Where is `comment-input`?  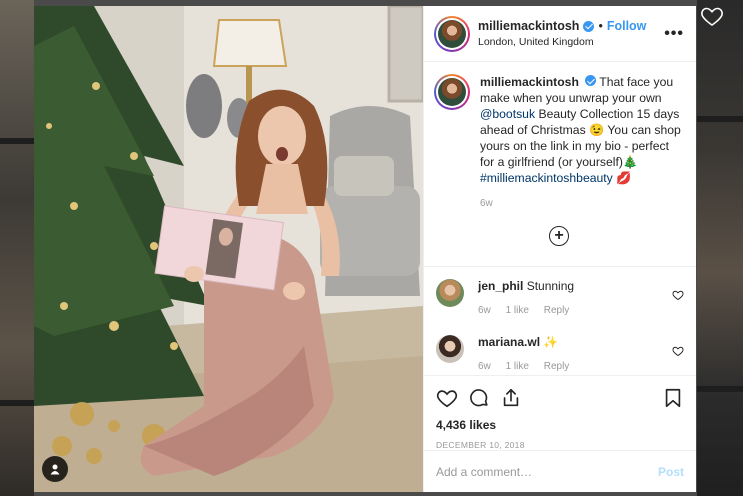
comment-input is located at coordinates (547, 471).